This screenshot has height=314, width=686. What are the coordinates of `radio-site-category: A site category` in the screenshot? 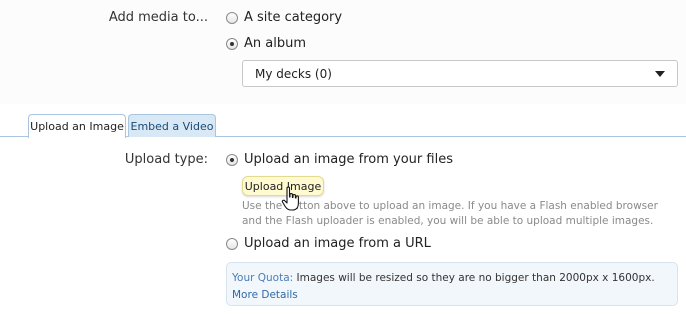 It's located at (284, 17).